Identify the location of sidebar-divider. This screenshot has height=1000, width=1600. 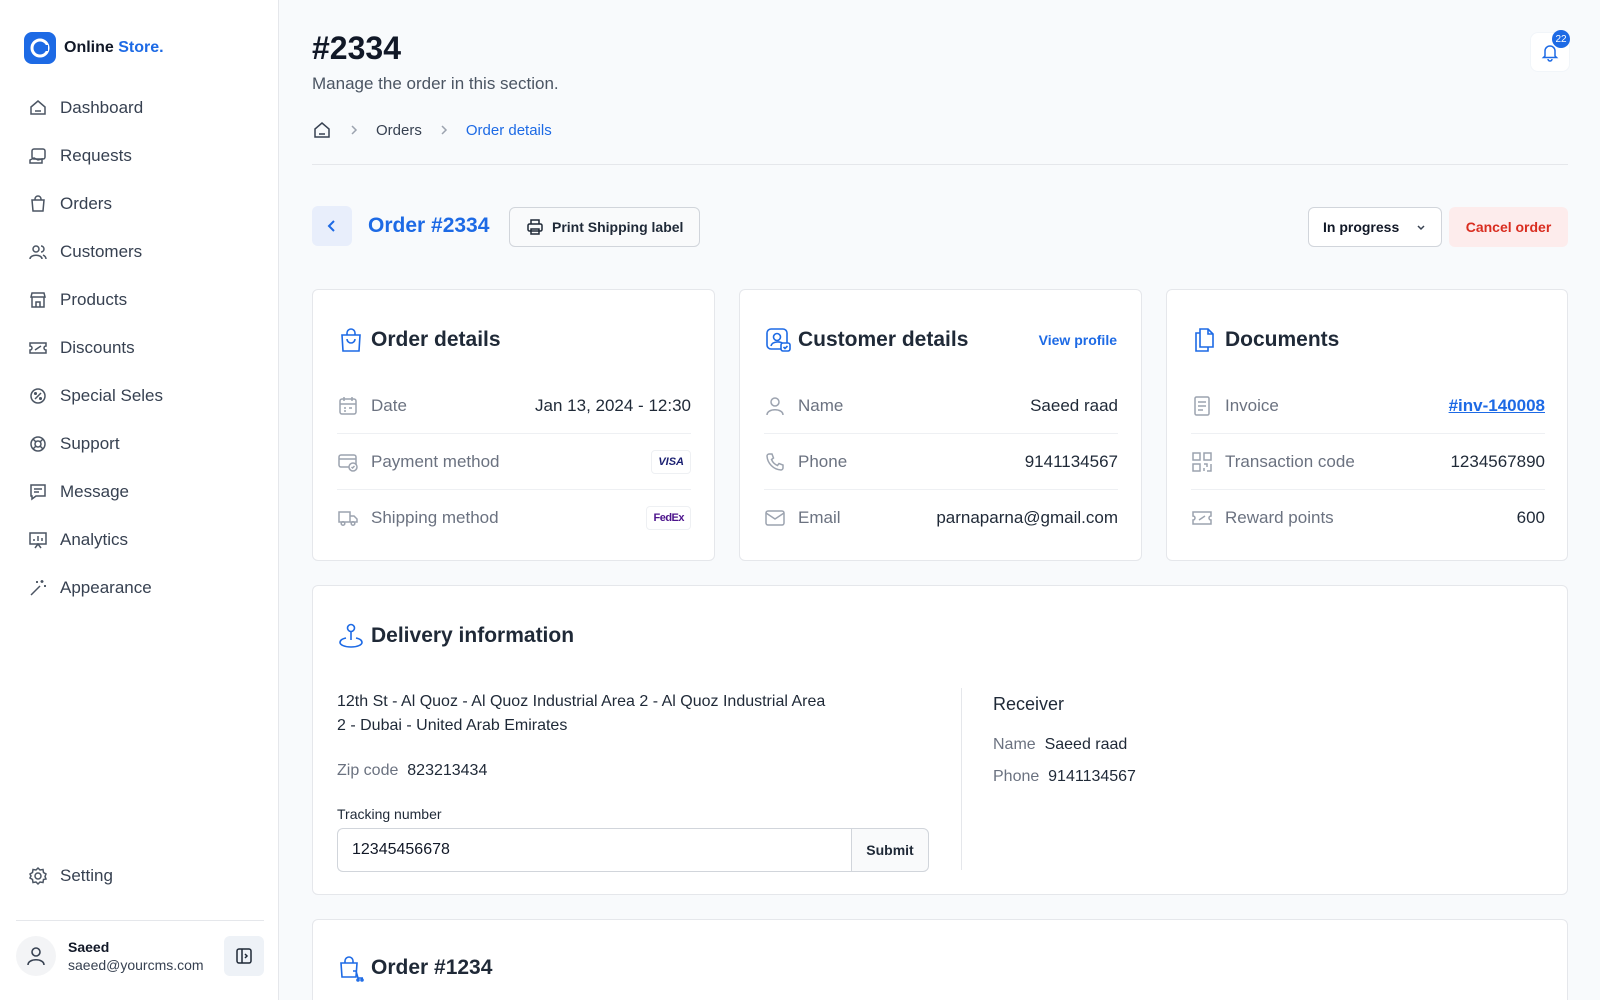
(140, 920).